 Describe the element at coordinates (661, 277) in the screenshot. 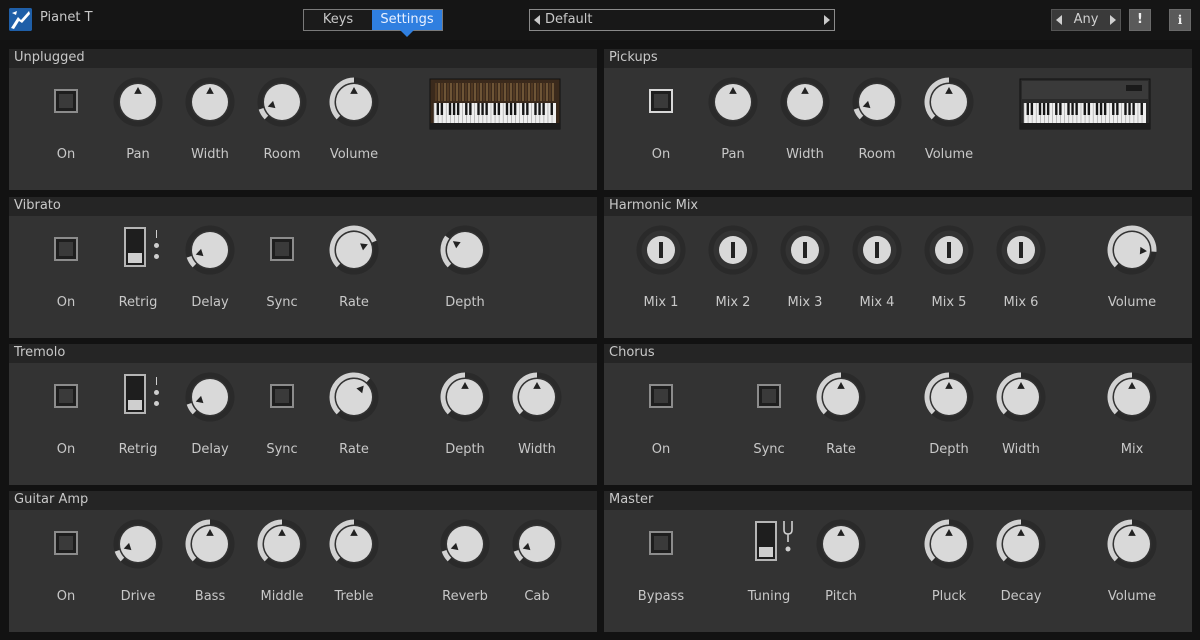

I see `control-mix-1: Mix 1` at that location.